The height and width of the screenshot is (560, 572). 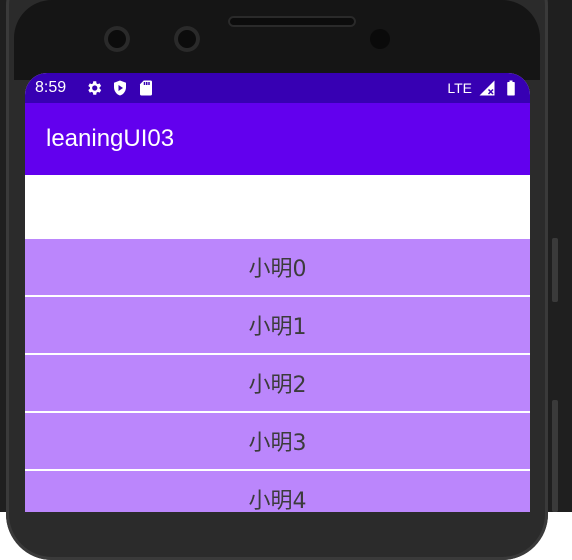 What do you see at coordinates (110, 138) in the screenshot?
I see `app-title: leaningUI03` at bounding box center [110, 138].